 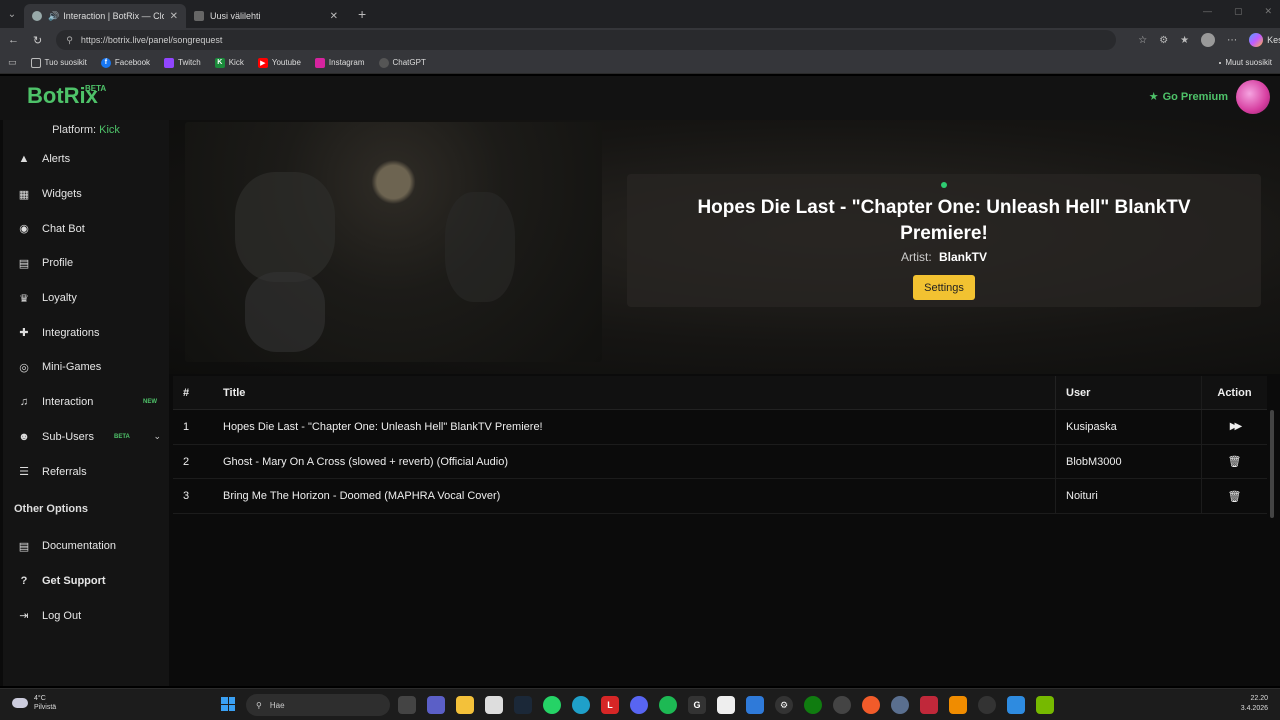 What do you see at coordinates (1142, 40) in the screenshot?
I see `favorite-star-icon: ☆` at bounding box center [1142, 40].